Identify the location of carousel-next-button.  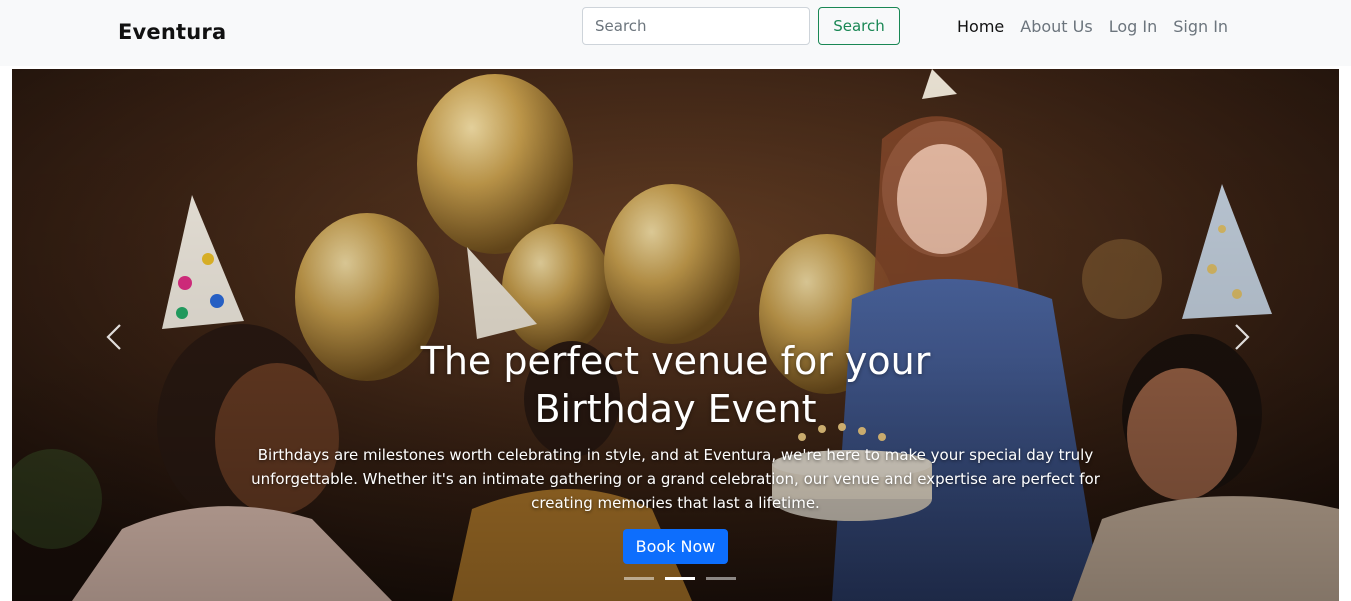
(1240, 337).